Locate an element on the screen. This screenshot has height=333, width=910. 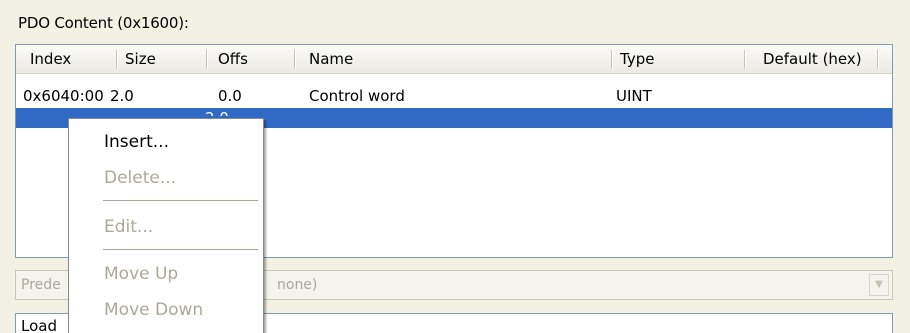
menu-item-move-down: Move Down is located at coordinates (166, 310).